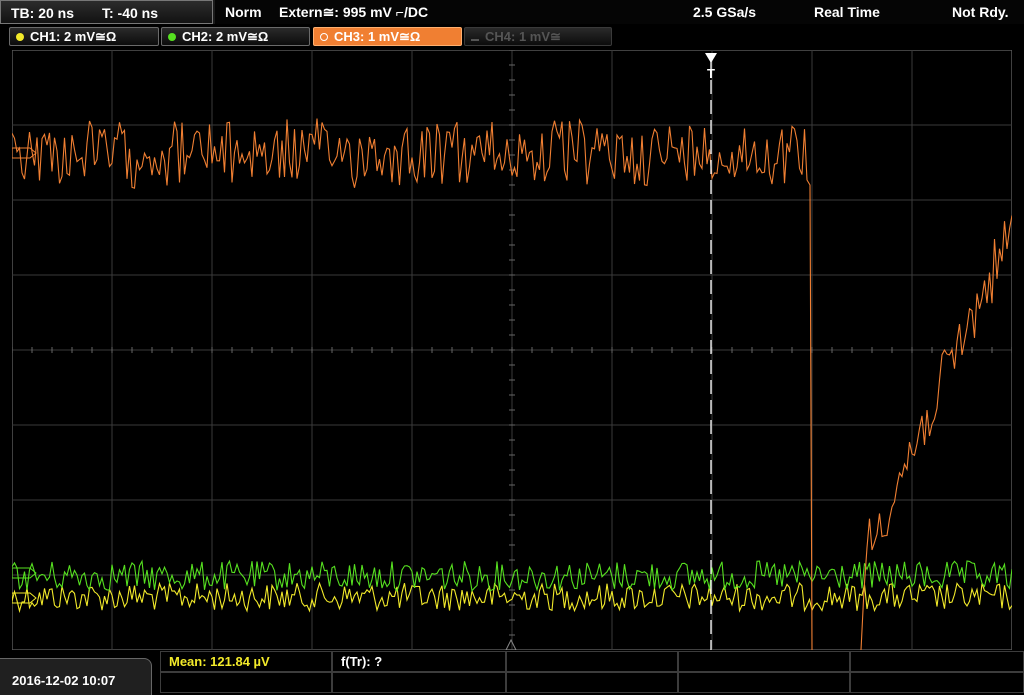 The width and height of the screenshot is (1024, 695). Describe the element at coordinates (73, 36) in the screenshot. I see `channel-label: CH1: 2 mV≅Ω` at that location.